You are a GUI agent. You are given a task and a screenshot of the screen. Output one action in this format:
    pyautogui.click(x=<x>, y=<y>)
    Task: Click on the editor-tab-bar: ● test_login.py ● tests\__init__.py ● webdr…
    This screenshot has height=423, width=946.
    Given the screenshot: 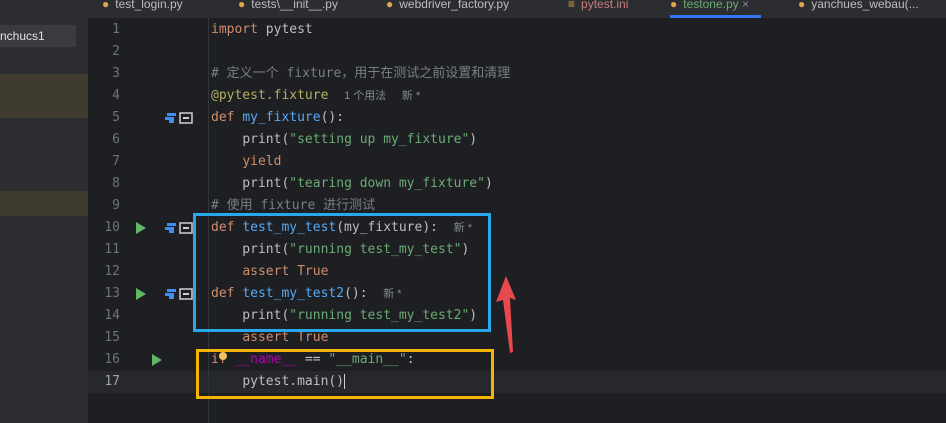 What is the action you would take?
    pyautogui.click(x=517, y=9)
    